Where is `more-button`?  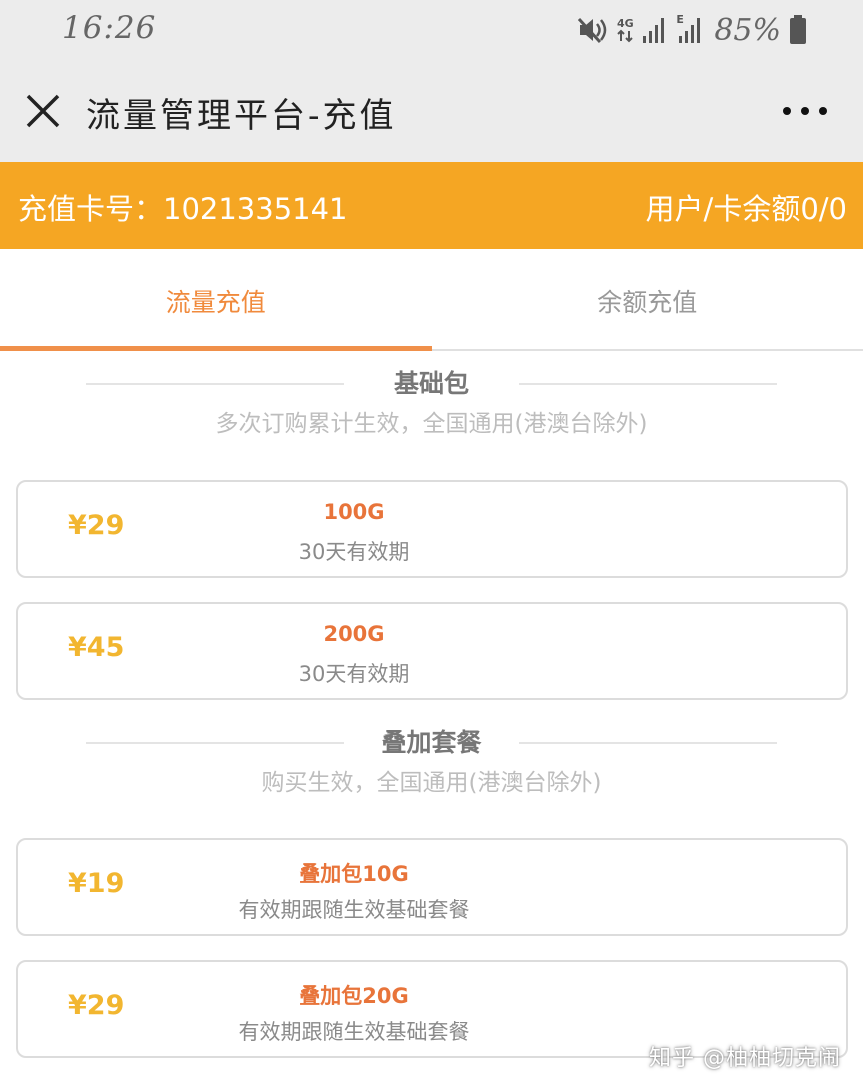 more-button is located at coordinates (805, 111).